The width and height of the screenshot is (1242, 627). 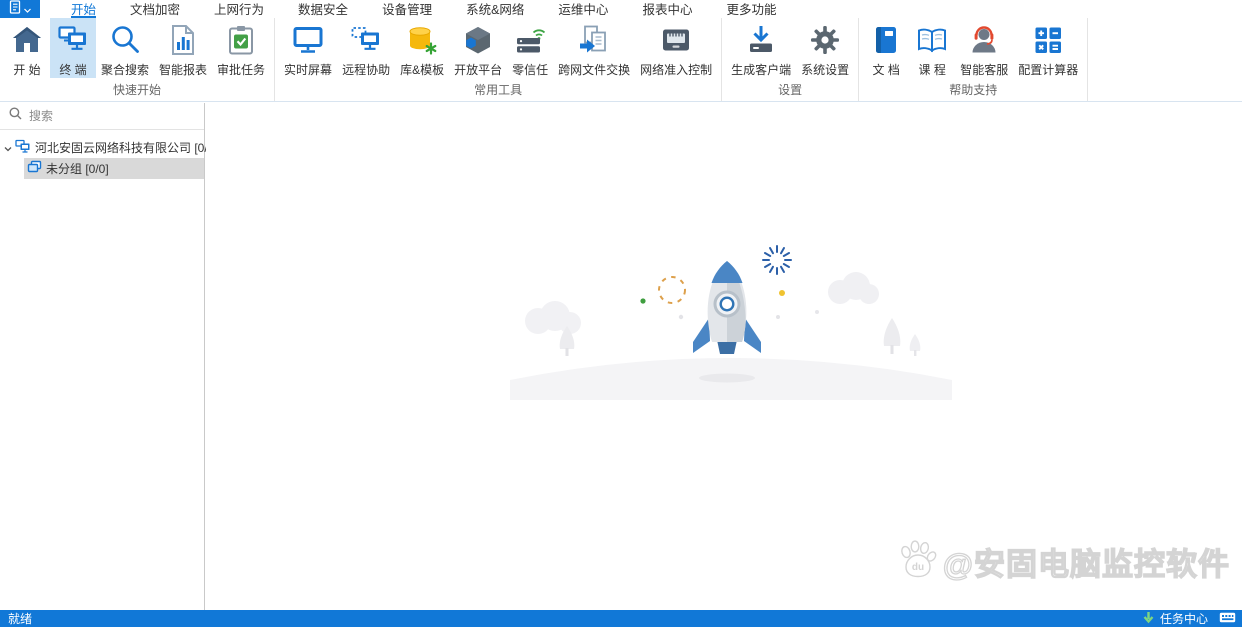 I want to click on chevron-down-icon, so click(x=27, y=9).